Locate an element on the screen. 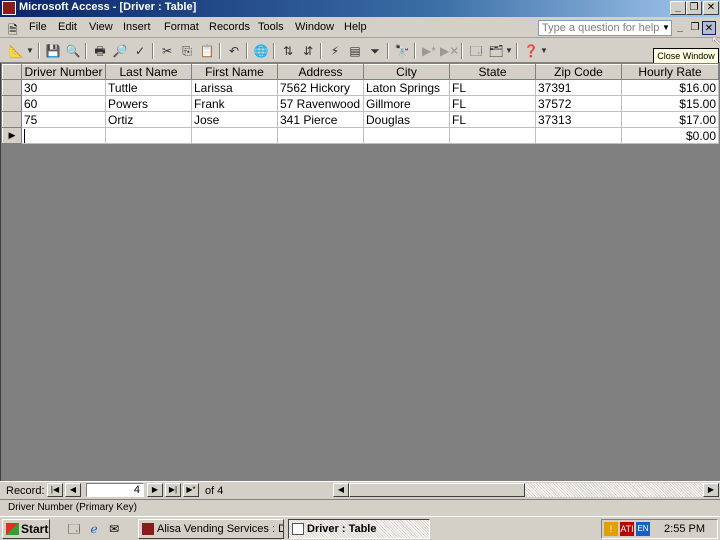 The height and width of the screenshot is (540, 720). apply-filter-icon: ⏷ is located at coordinates (375, 51).